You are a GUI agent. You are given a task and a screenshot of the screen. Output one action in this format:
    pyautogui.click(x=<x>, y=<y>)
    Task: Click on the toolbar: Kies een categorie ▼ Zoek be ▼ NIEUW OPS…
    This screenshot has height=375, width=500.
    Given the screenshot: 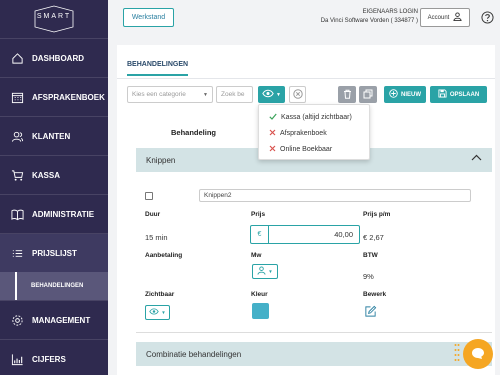 What is the action you would take?
    pyautogui.click(x=307, y=95)
    